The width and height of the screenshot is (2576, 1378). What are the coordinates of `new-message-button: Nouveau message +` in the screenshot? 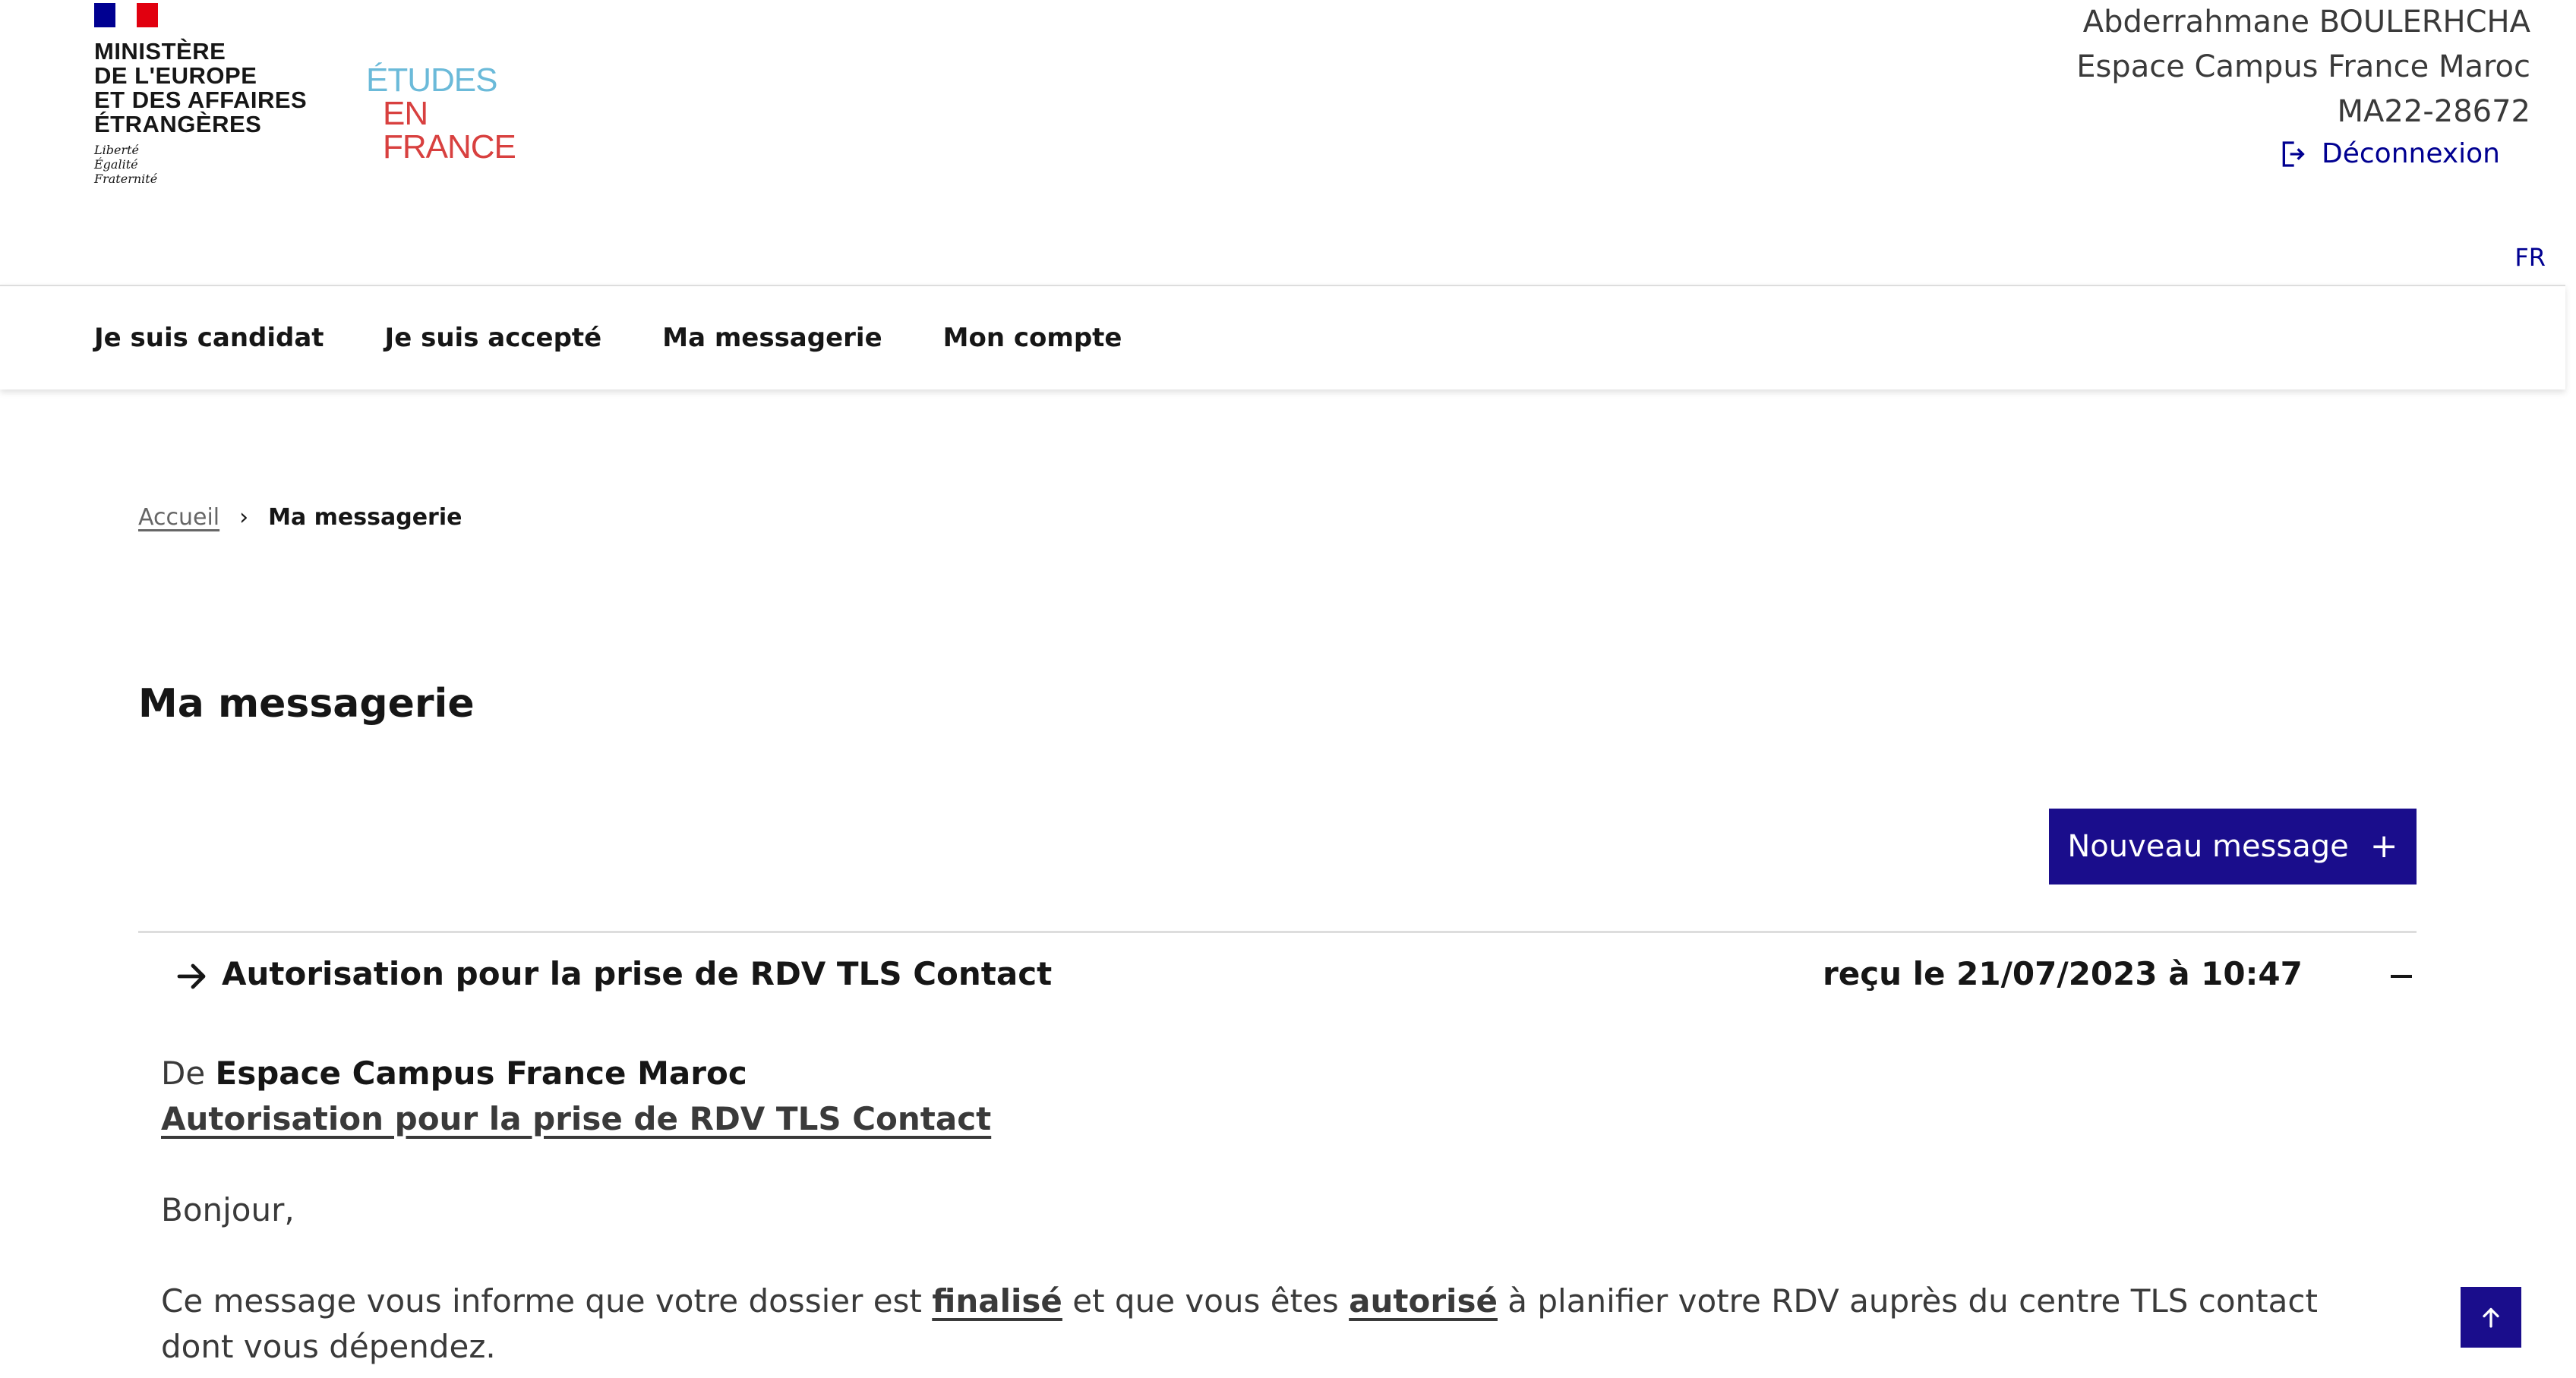 It's located at (2233, 847).